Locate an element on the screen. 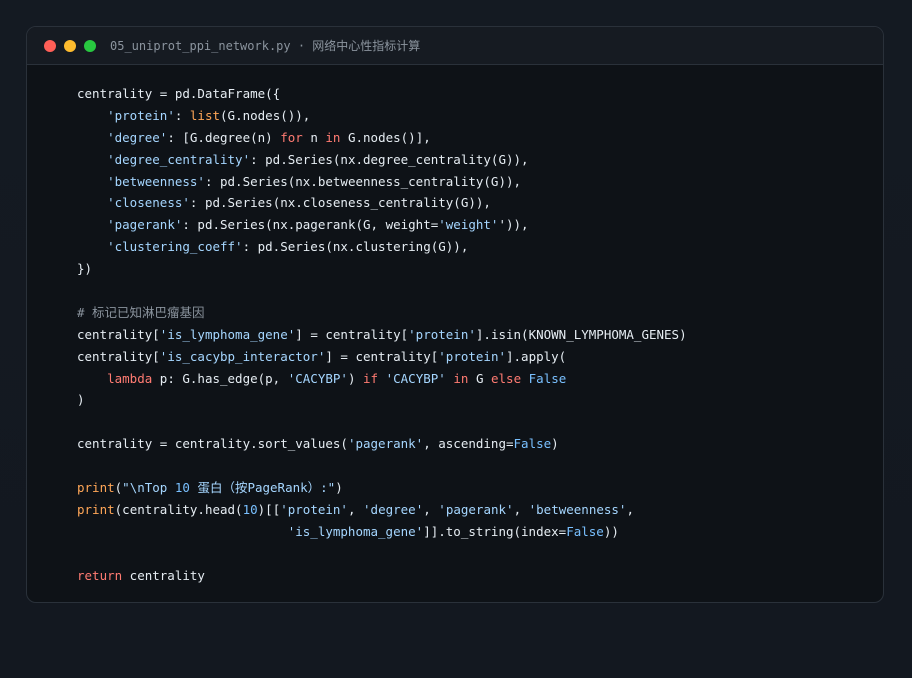  code-token: centrality = pd.DataFrame({ is located at coordinates (179, 93).